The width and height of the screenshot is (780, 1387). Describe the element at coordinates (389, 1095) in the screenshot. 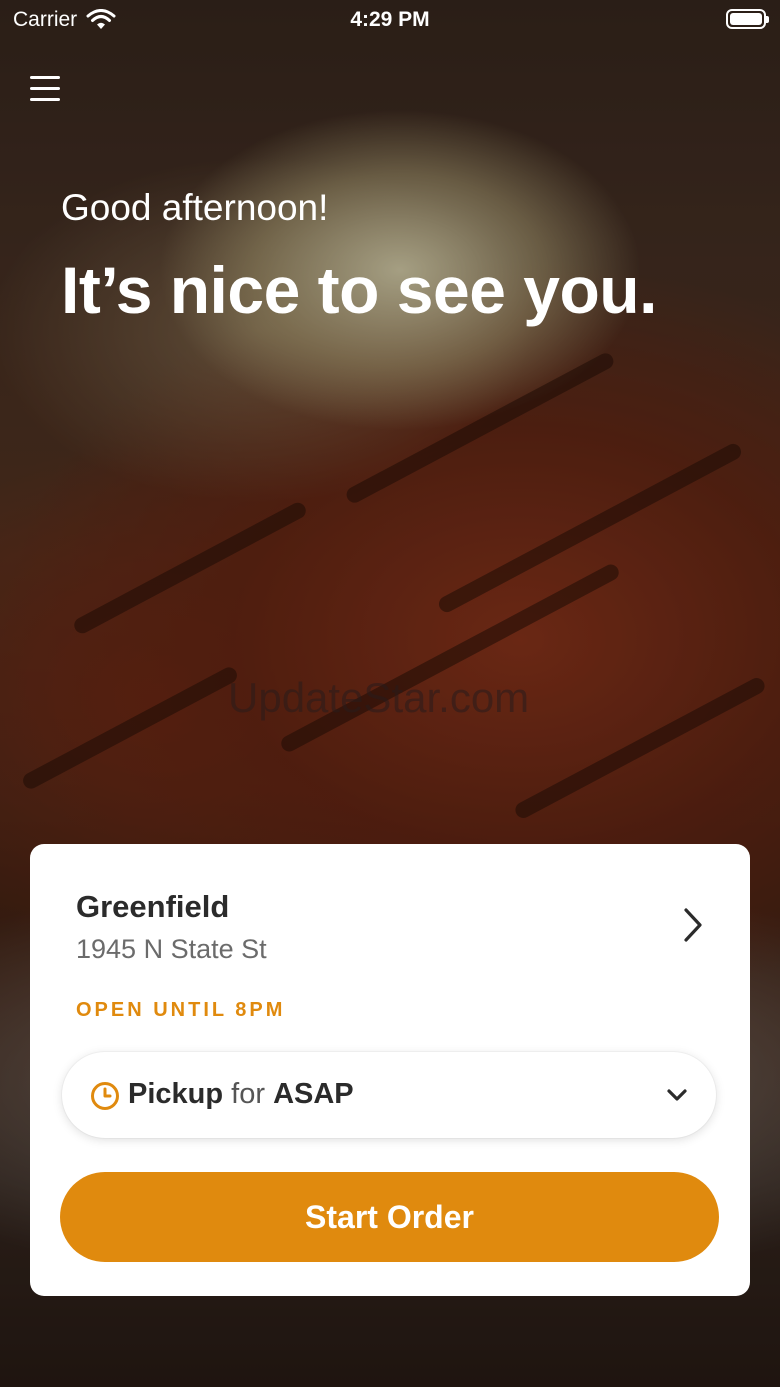

I see `pickup-time-selector: Pickup for ASAP` at that location.